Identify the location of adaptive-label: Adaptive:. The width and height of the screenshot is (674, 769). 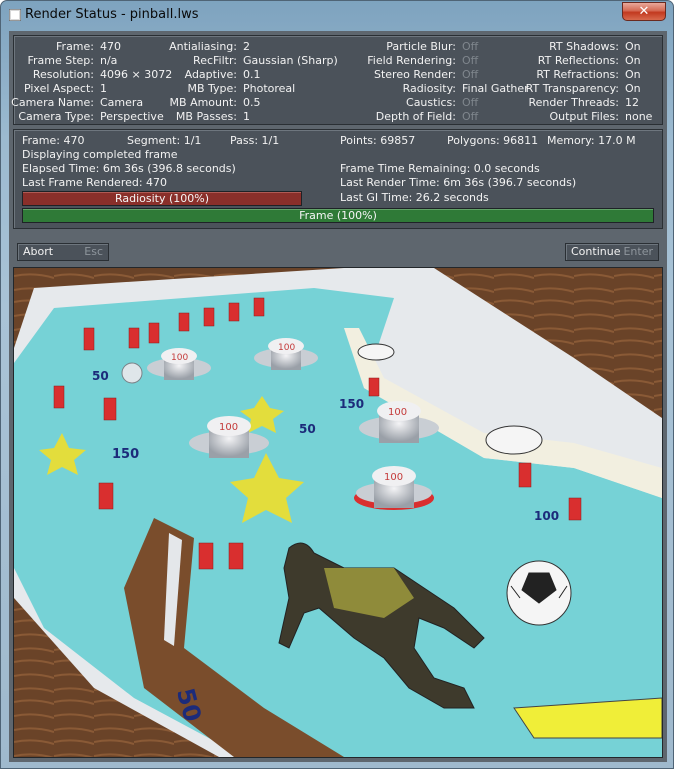
(210, 74).